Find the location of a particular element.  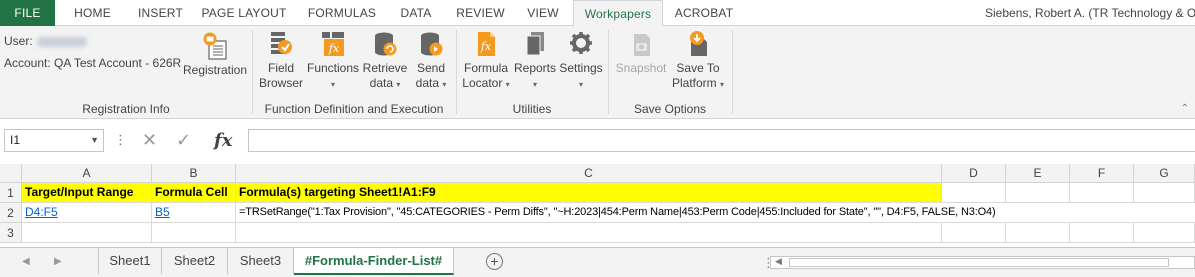

cell-a1: Target/Input Range is located at coordinates (87, 193).